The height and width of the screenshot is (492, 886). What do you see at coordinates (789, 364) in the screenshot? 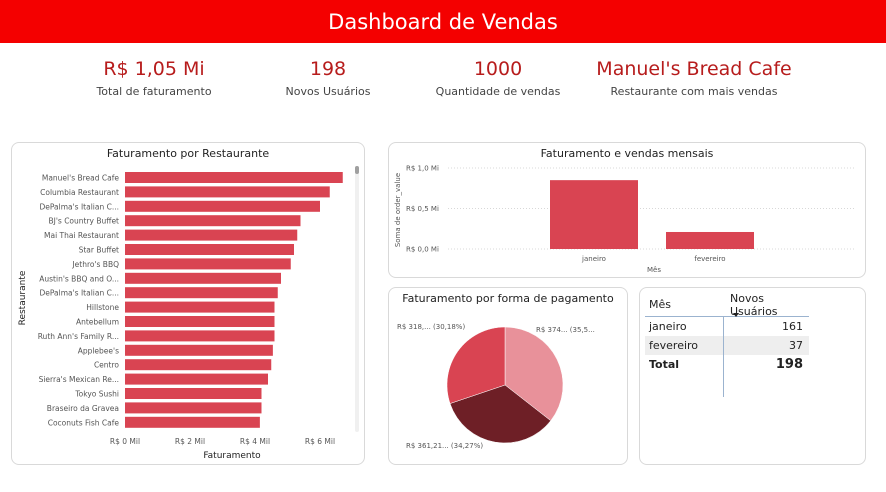
I see `total-value: 198` at bounding box center [789, 364].